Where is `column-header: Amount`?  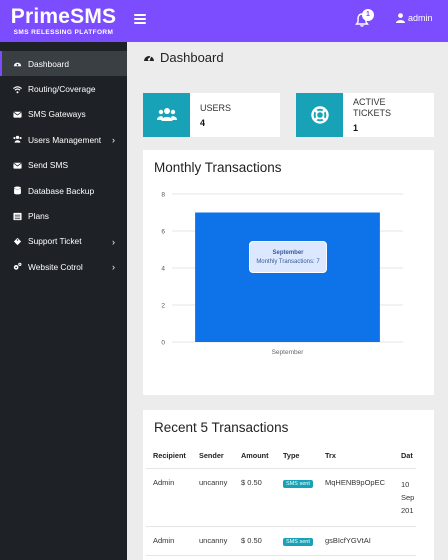 column-header: Amount is located at coordinates (255, 456).